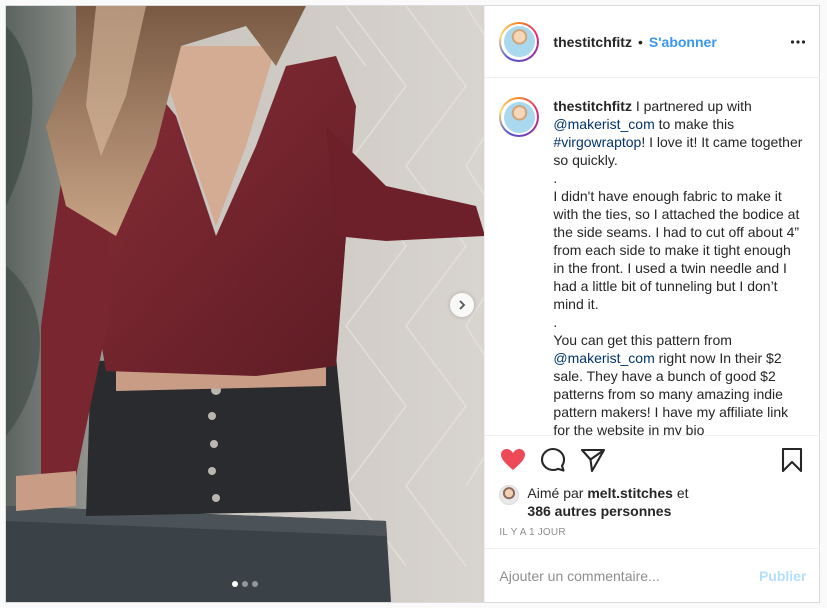 This screenshot has width=827, height=608. Describe the element at coordinates (693, 106) in the screenshot. I see `caption-line: I partnered up with` at that location.